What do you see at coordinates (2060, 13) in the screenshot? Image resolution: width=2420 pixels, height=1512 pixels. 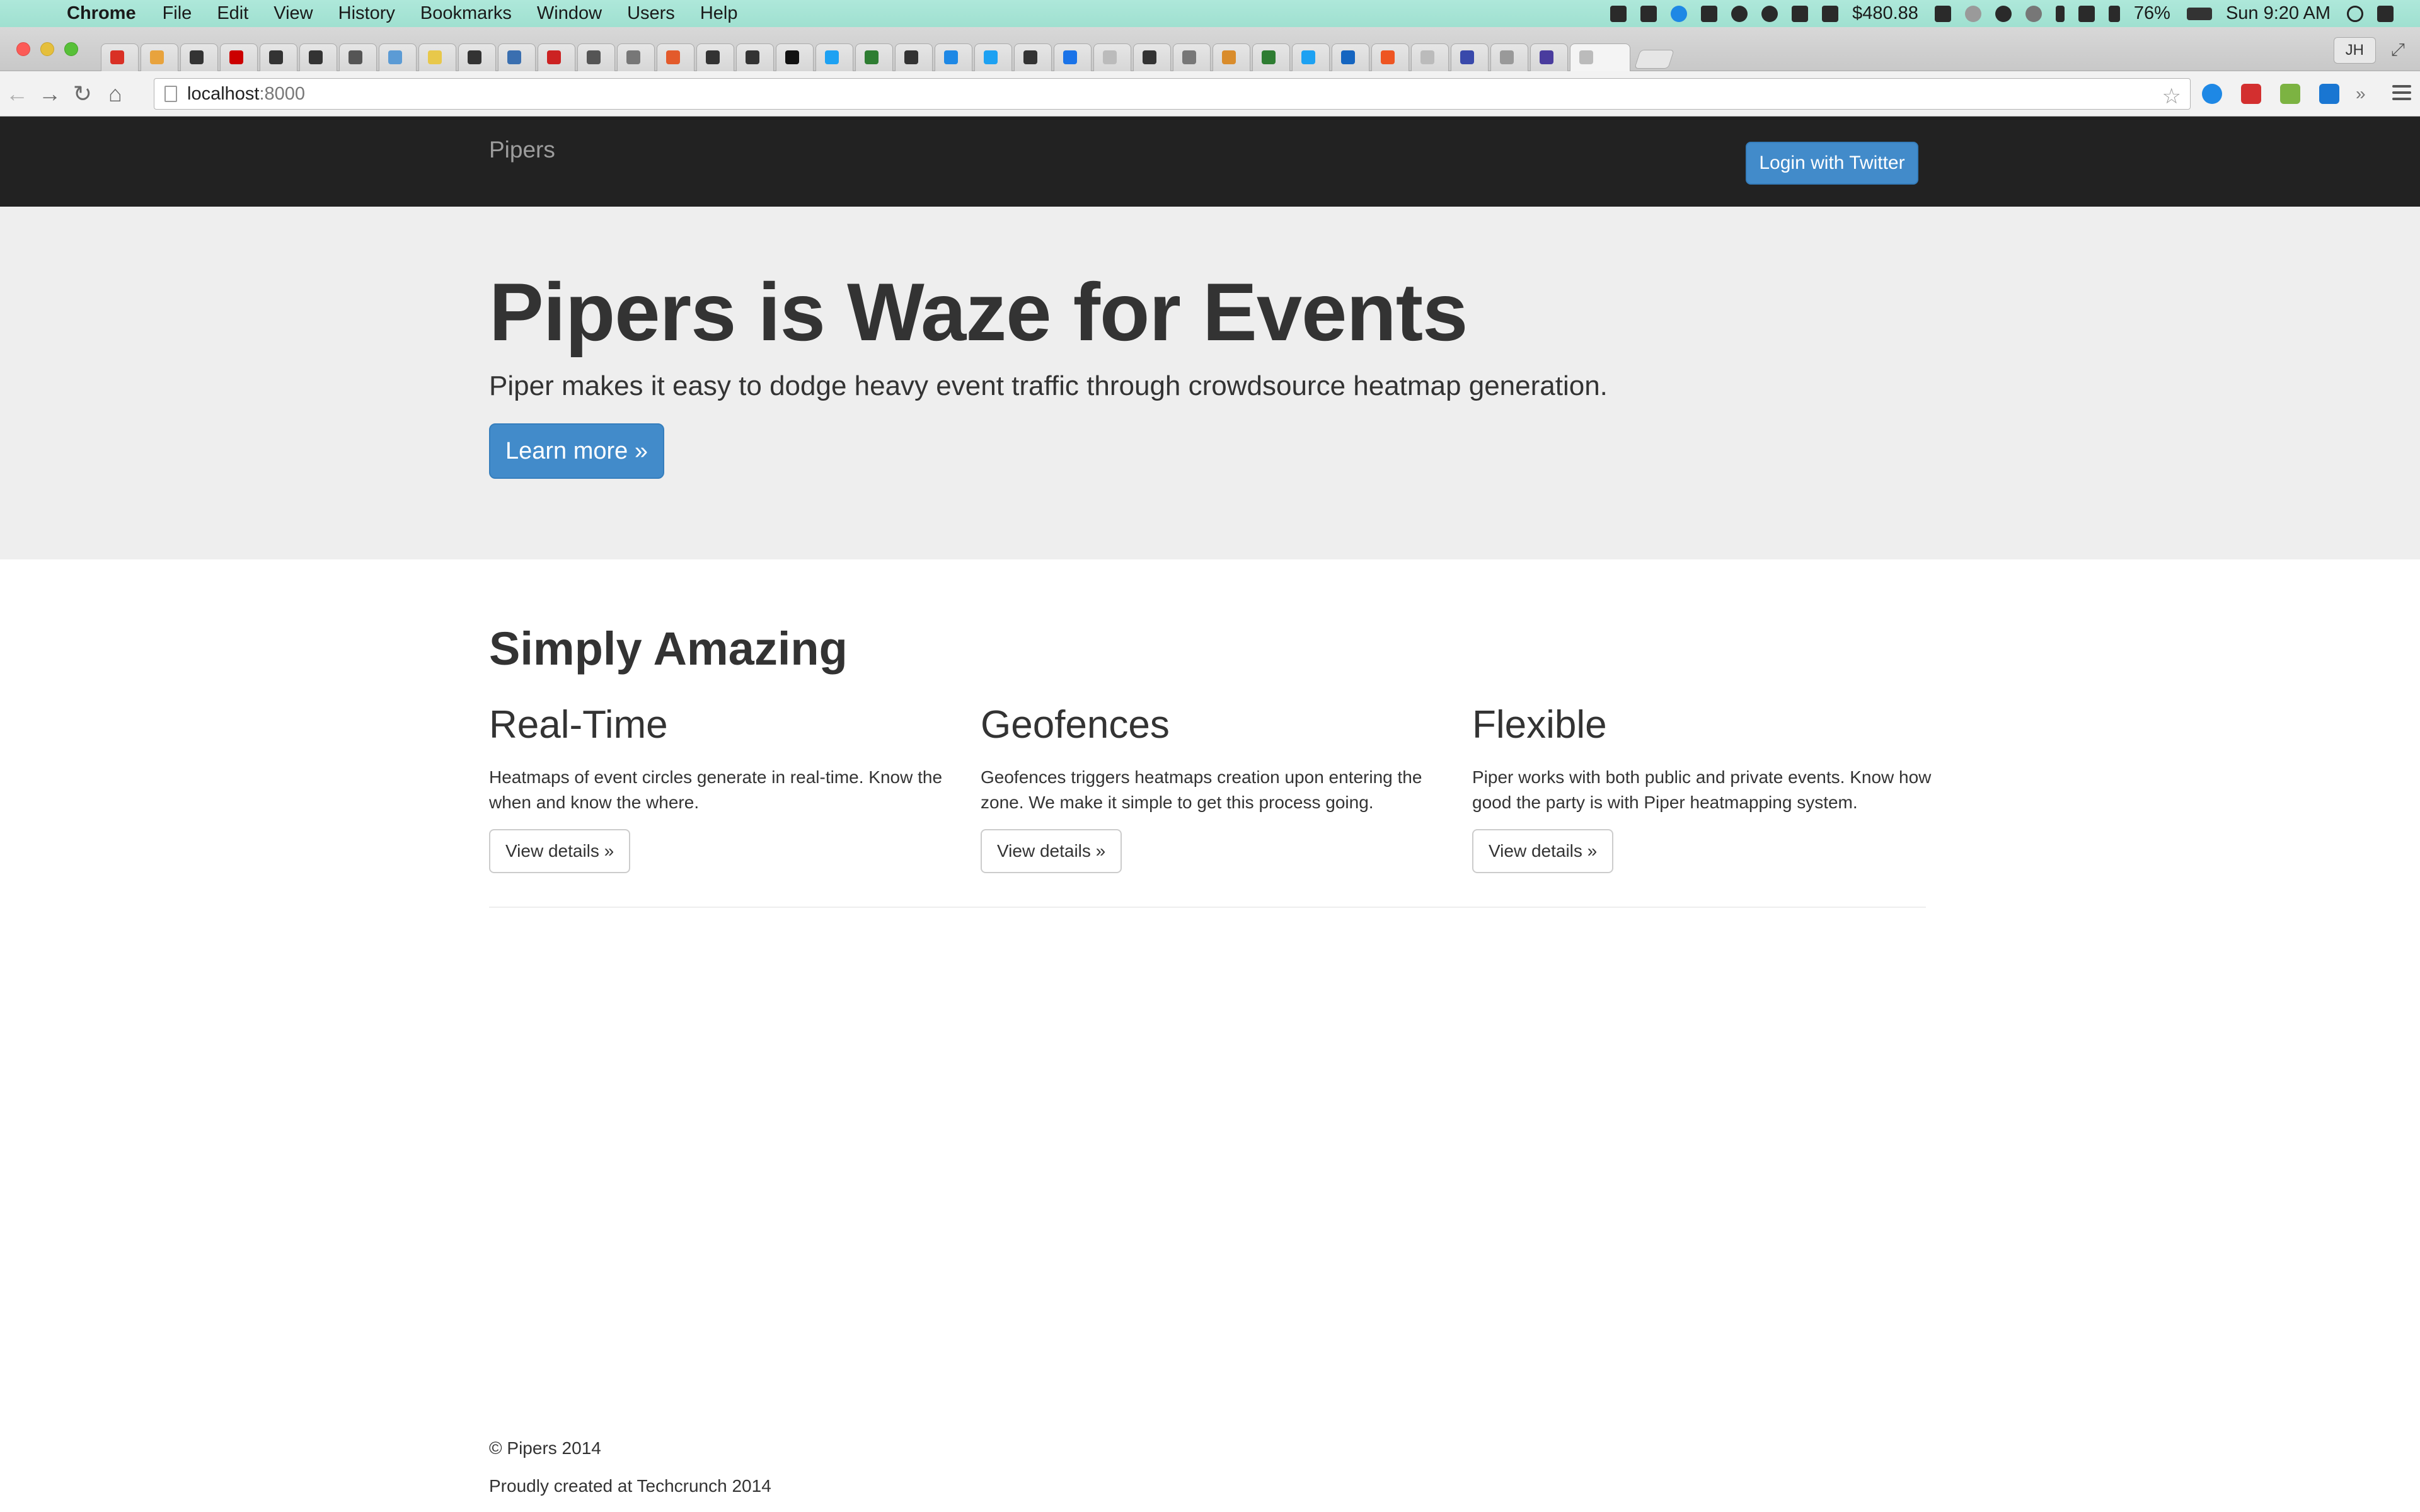 I see `bluetooth-icon` at bounding box center [2060, 13].